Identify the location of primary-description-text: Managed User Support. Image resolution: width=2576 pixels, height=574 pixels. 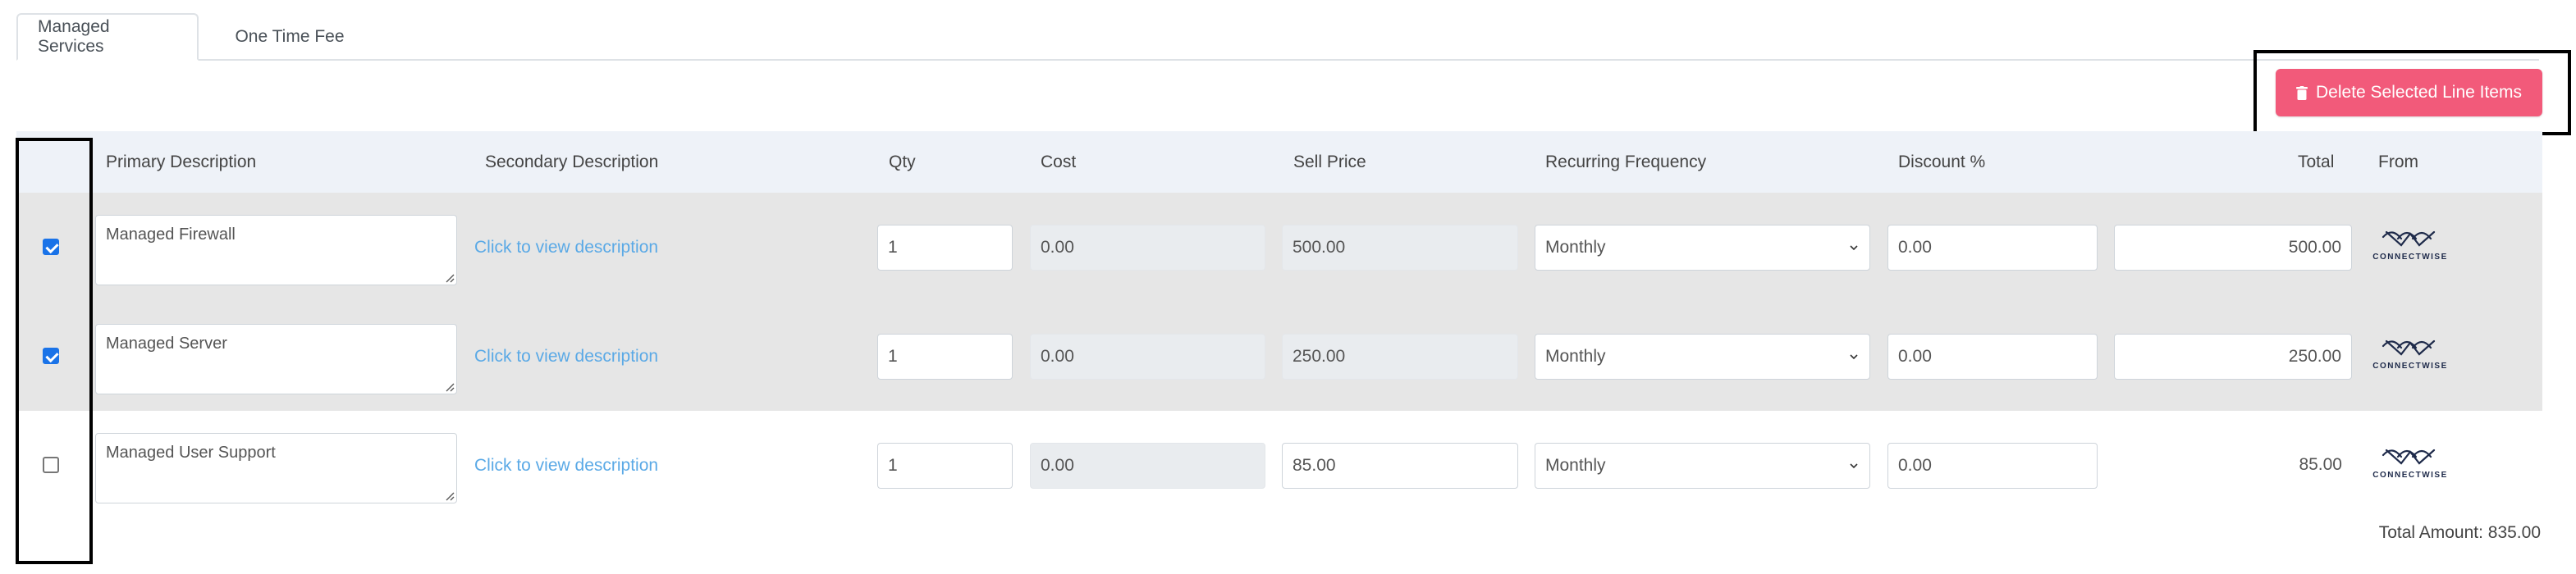
(191, 453).